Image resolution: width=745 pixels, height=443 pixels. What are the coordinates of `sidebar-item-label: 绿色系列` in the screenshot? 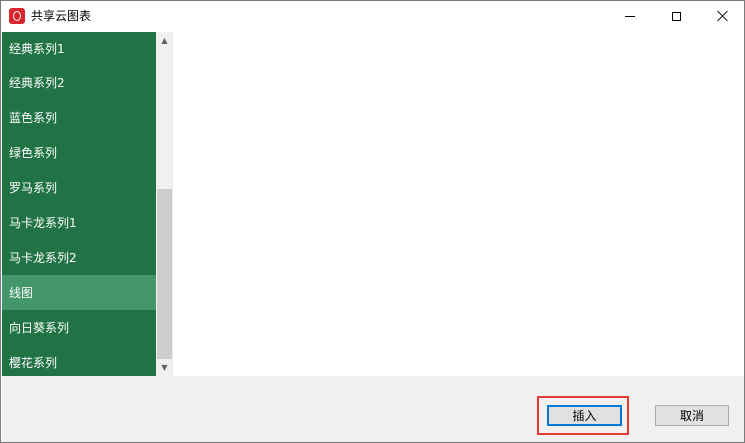 It's located at (33, 153).